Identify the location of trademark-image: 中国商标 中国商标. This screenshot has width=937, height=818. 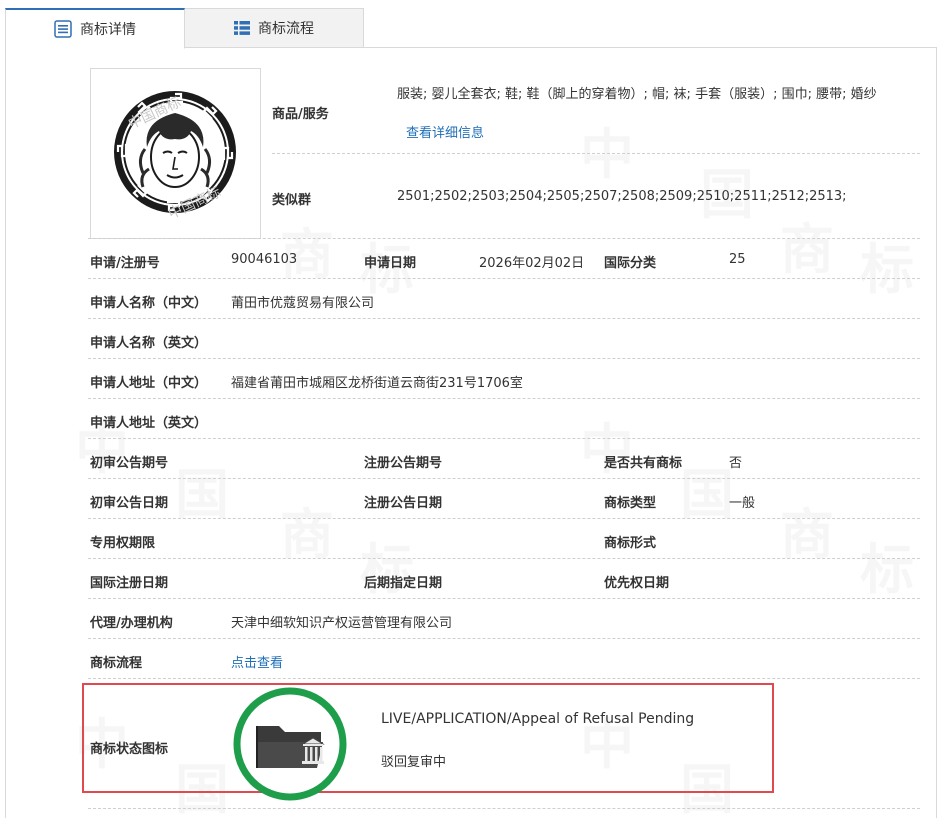
(175, 153).